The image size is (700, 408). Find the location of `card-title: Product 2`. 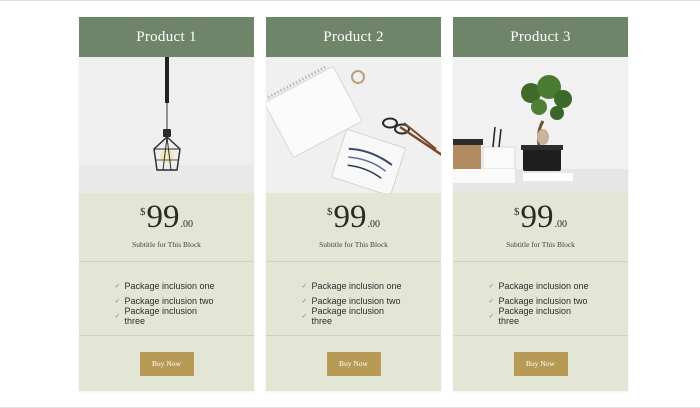

card-title: Product 2 is located at coordinates (353, 37).